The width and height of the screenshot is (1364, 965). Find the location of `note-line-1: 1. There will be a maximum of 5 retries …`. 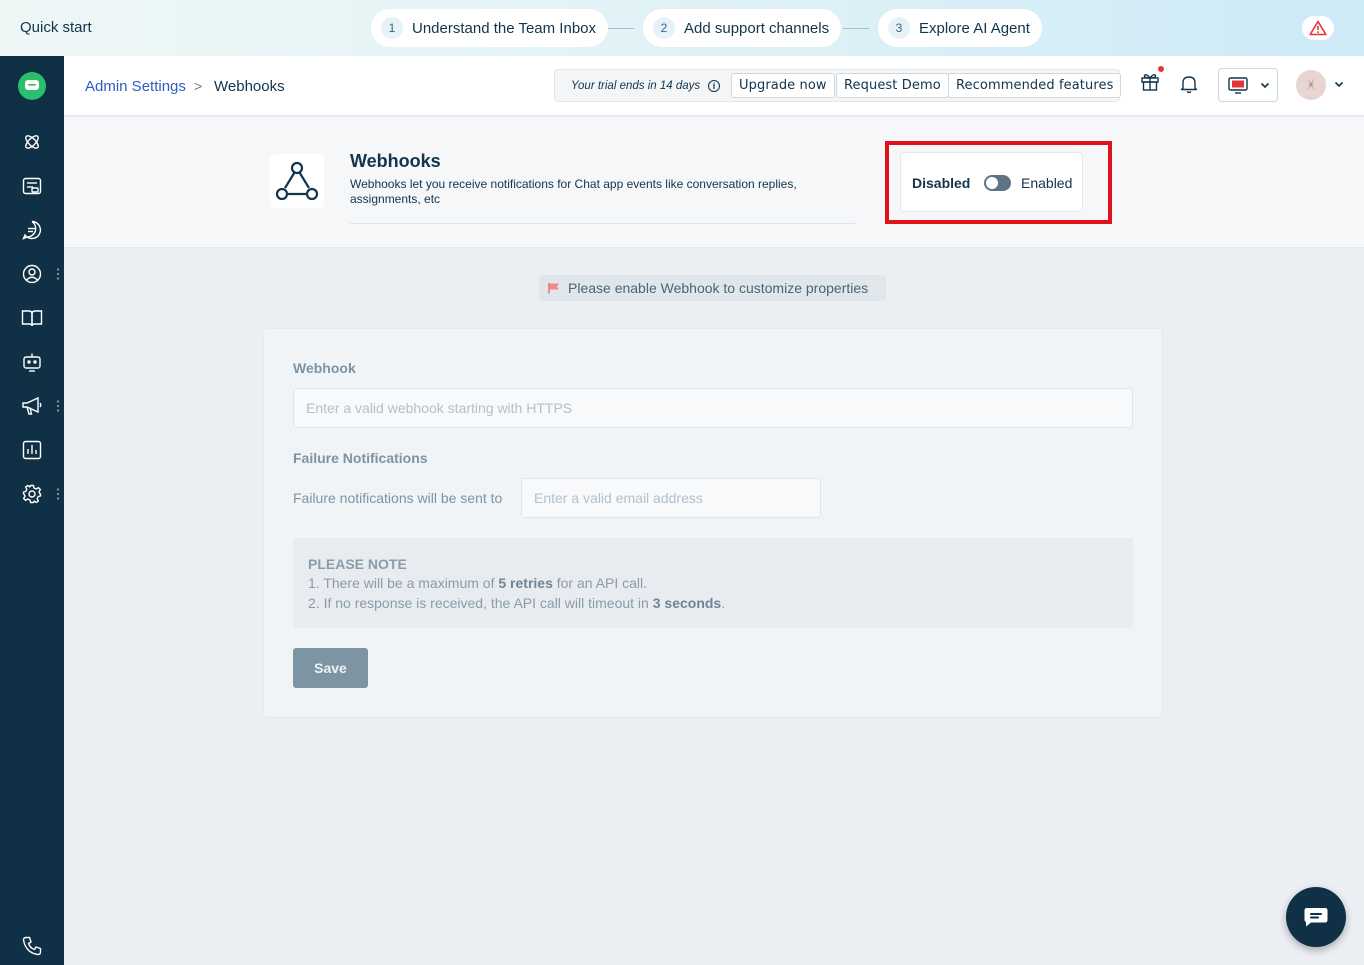

note-line-1: 1. There will be a maximum of 5 retries … is located at coordinates (478, 583).